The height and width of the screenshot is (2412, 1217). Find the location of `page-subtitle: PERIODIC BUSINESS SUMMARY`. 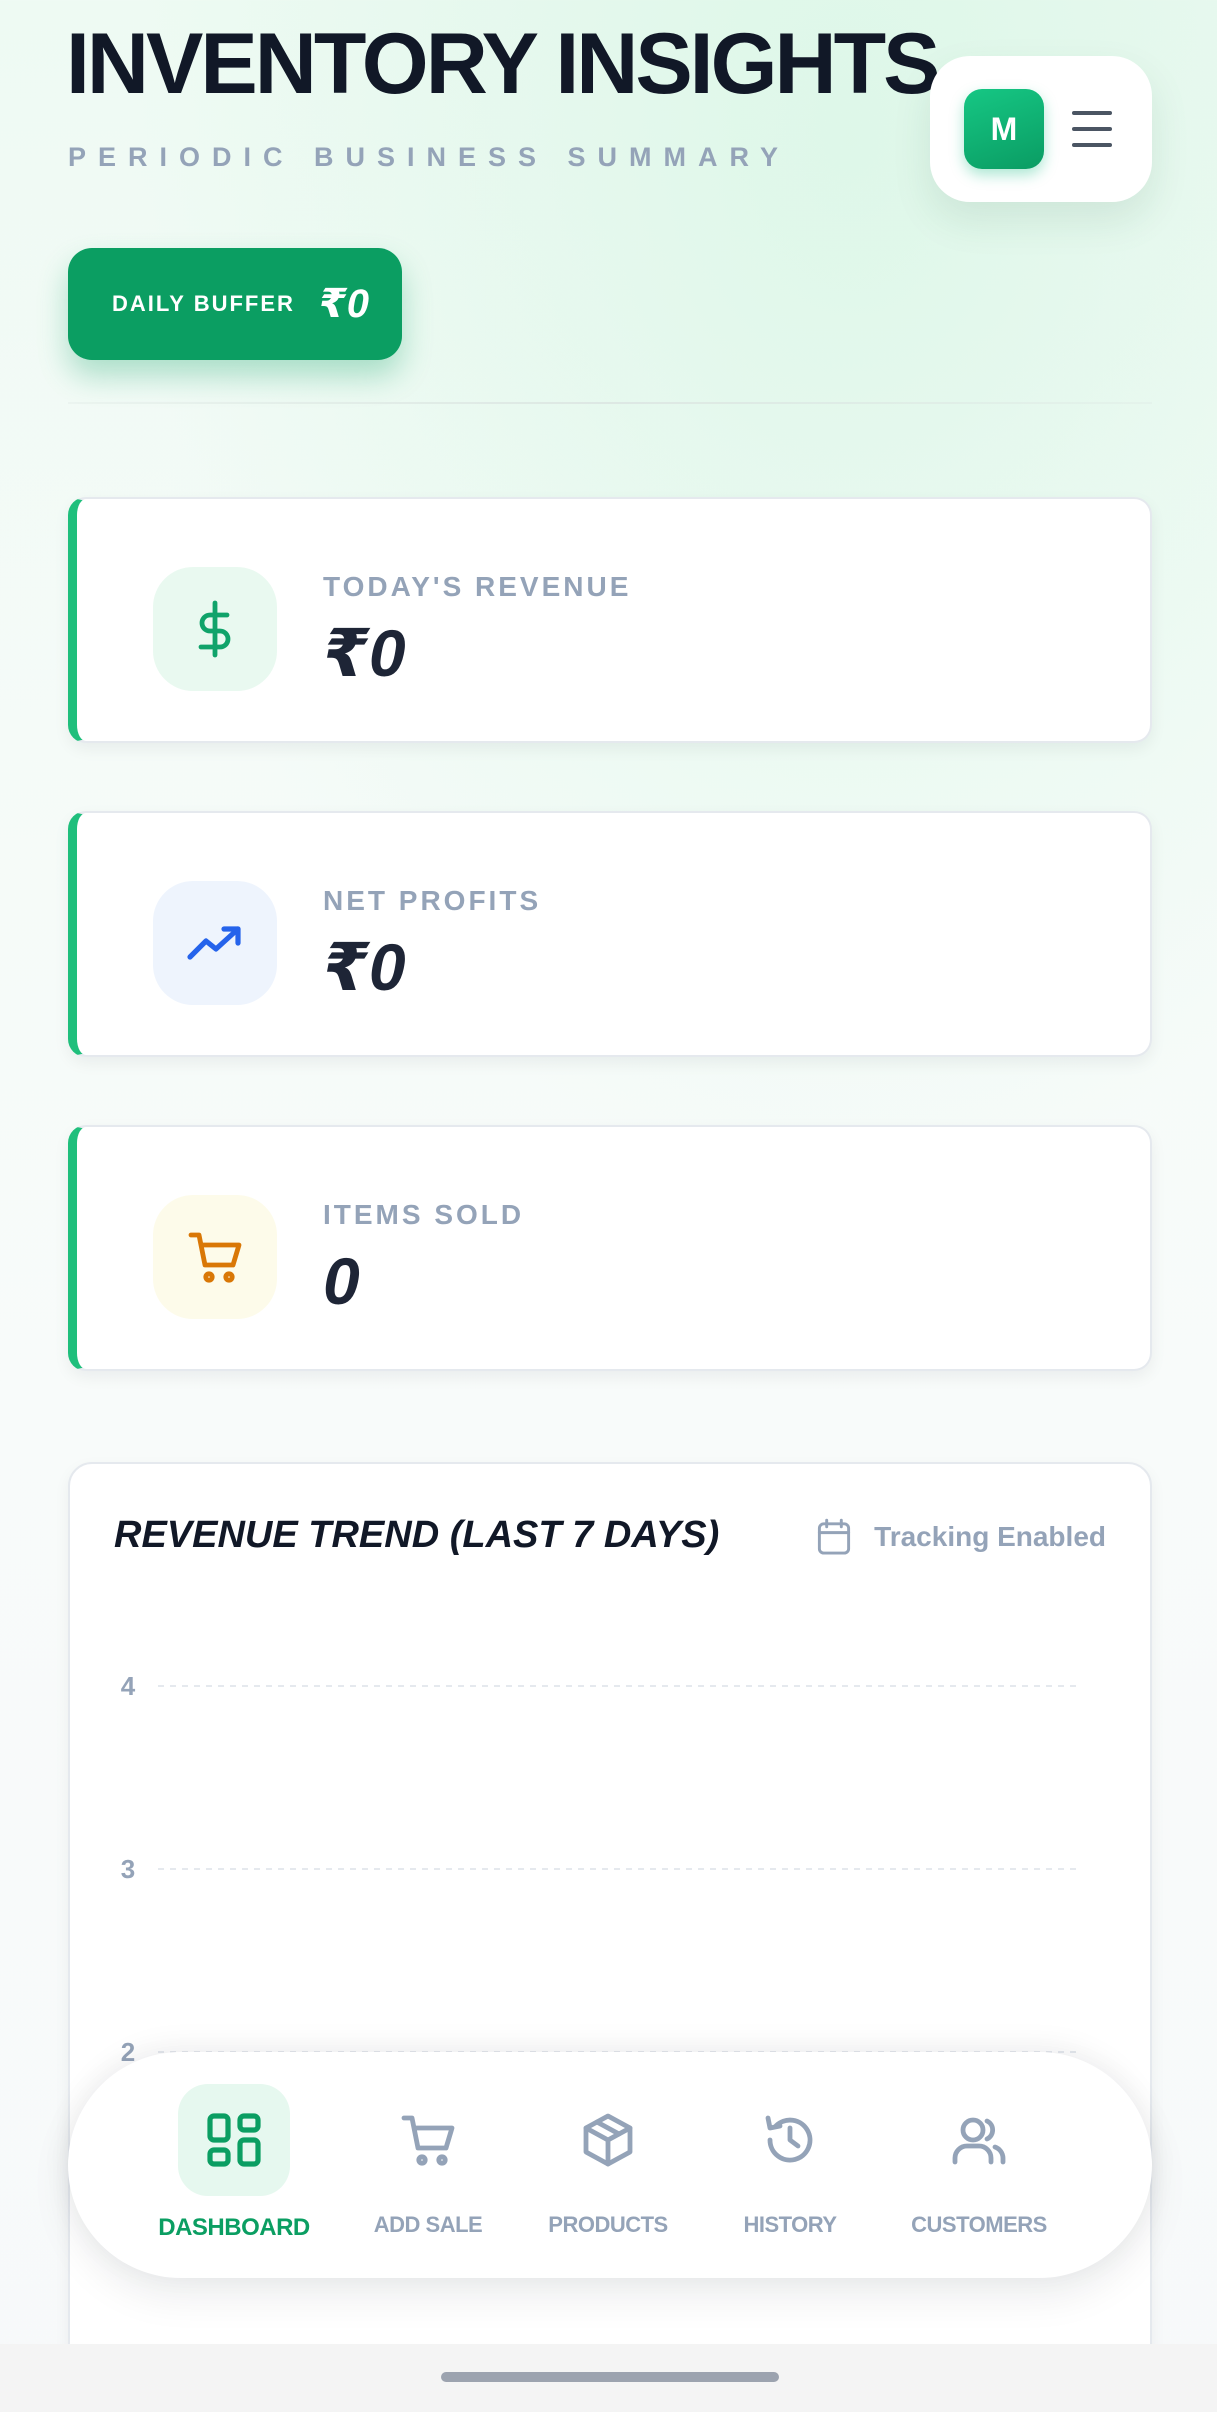

page-subtitle: PERIODIC BUSINESS SUMMARY is located at coordinates (429, 157).